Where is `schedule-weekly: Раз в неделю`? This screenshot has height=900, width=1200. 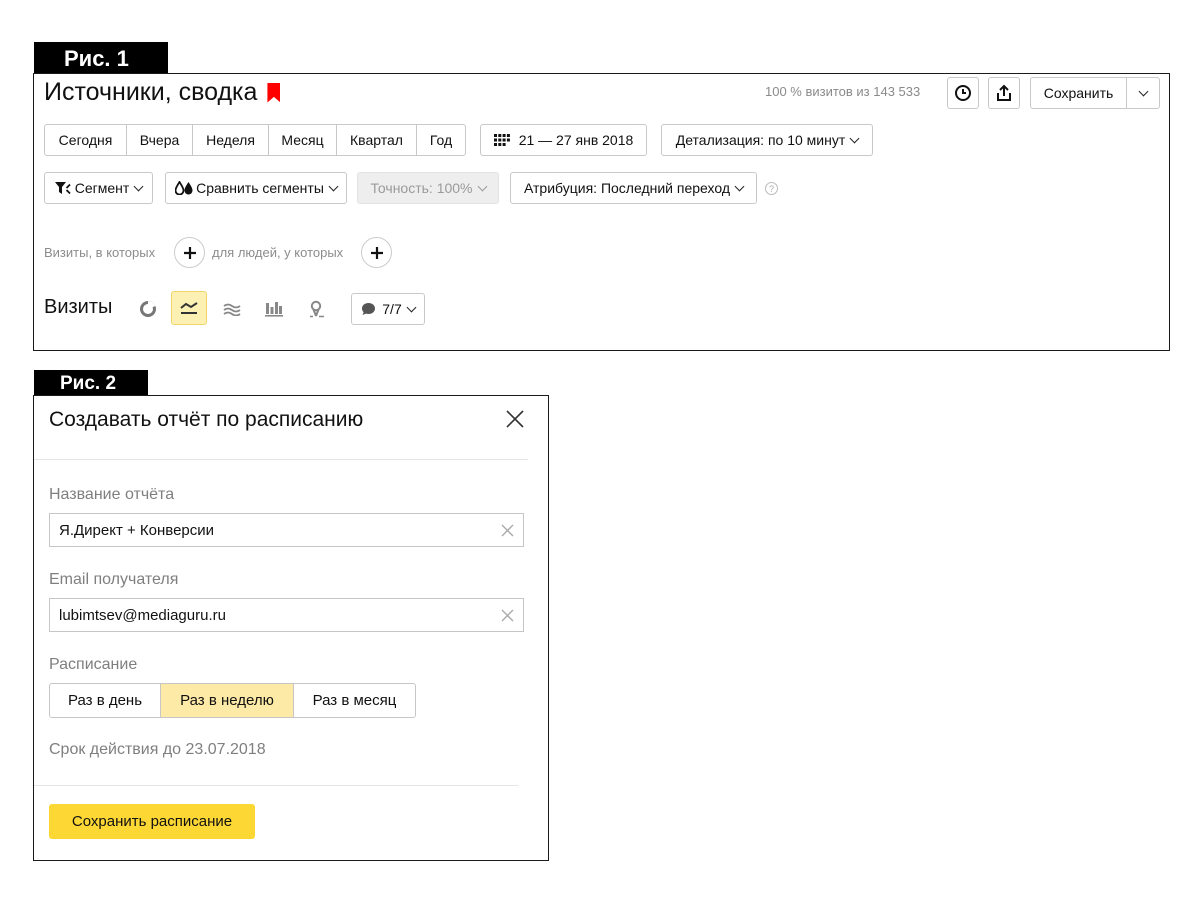 schedule-weekly: Раз в неделю is located at coordinates (227, 700).